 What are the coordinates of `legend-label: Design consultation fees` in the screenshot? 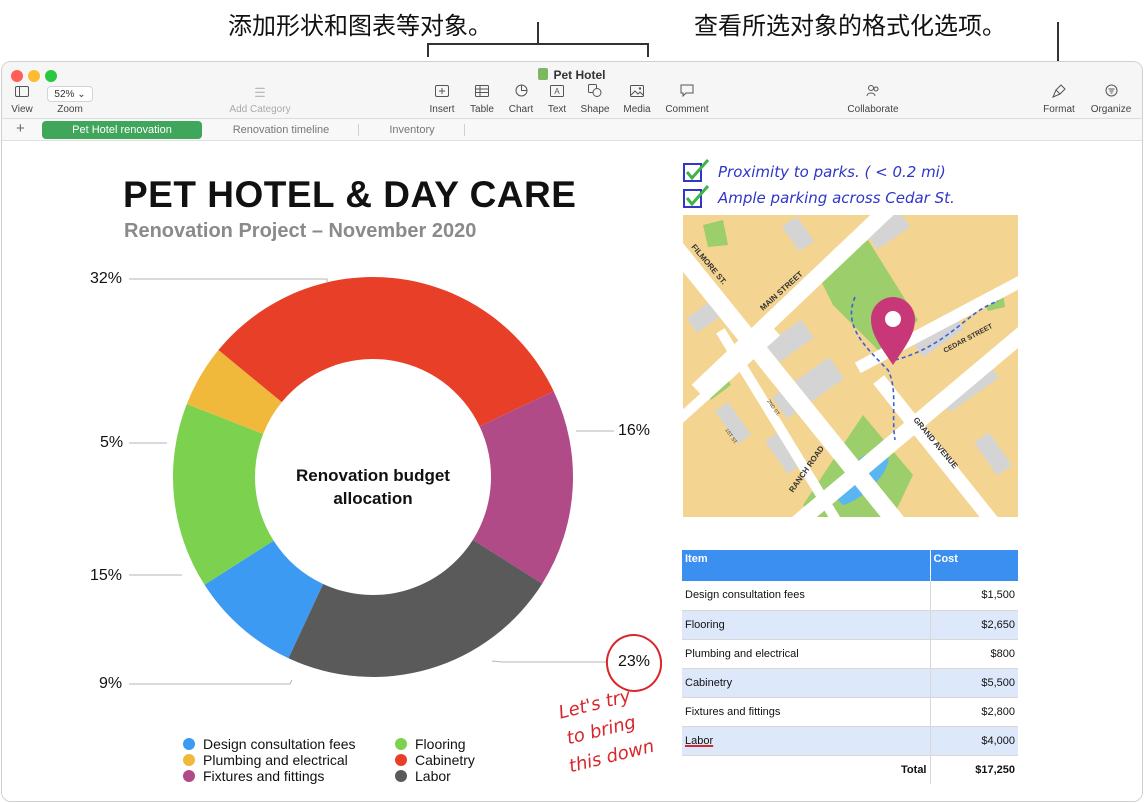 It's located at (279, 744).